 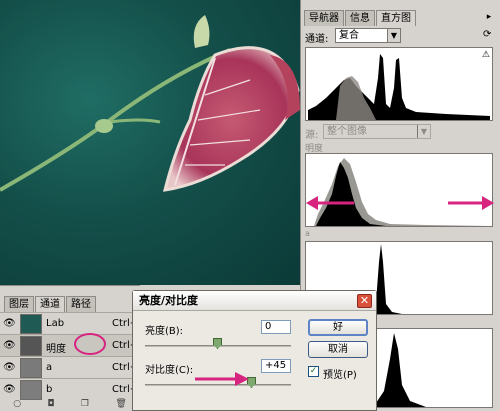 I want to click on channel-name: a, so click(x=49, y=367).